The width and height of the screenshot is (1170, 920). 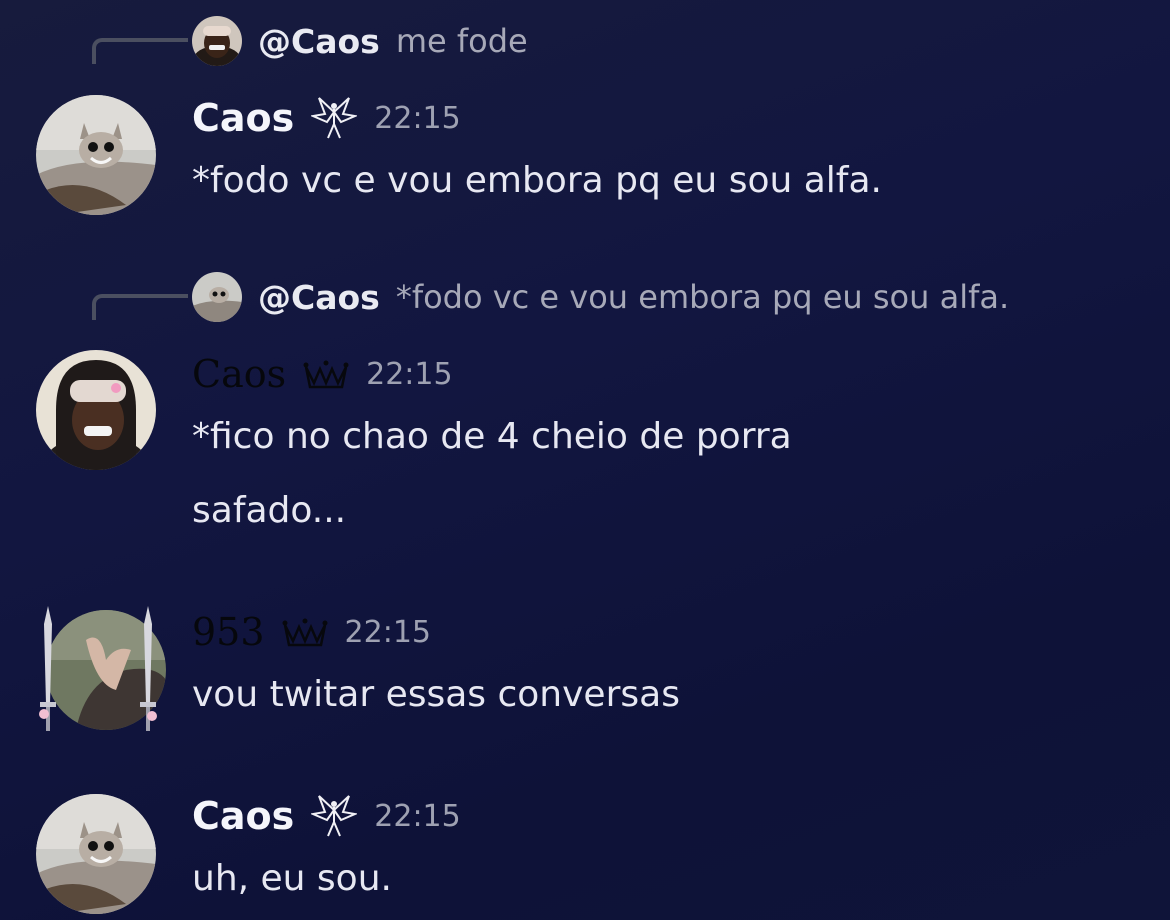 What do you see at coordinates (537, 180) in the screenshot?
I see `message-text: *fodo vc e vou embora pq eu sou alfa.` at bounding box center [537, 180].